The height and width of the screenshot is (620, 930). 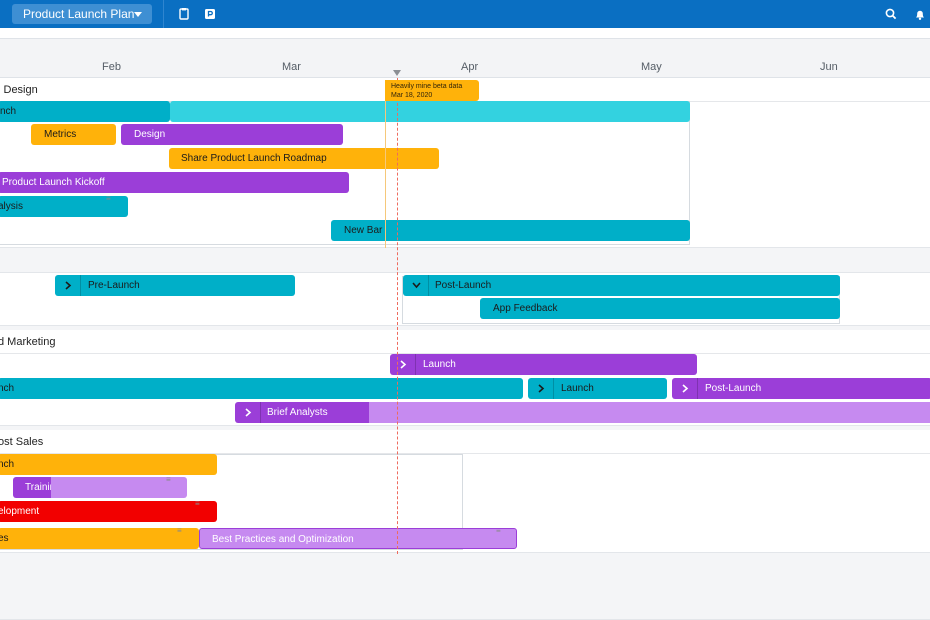 I want to click on today-marker-icon, so click(x=397, y=73).